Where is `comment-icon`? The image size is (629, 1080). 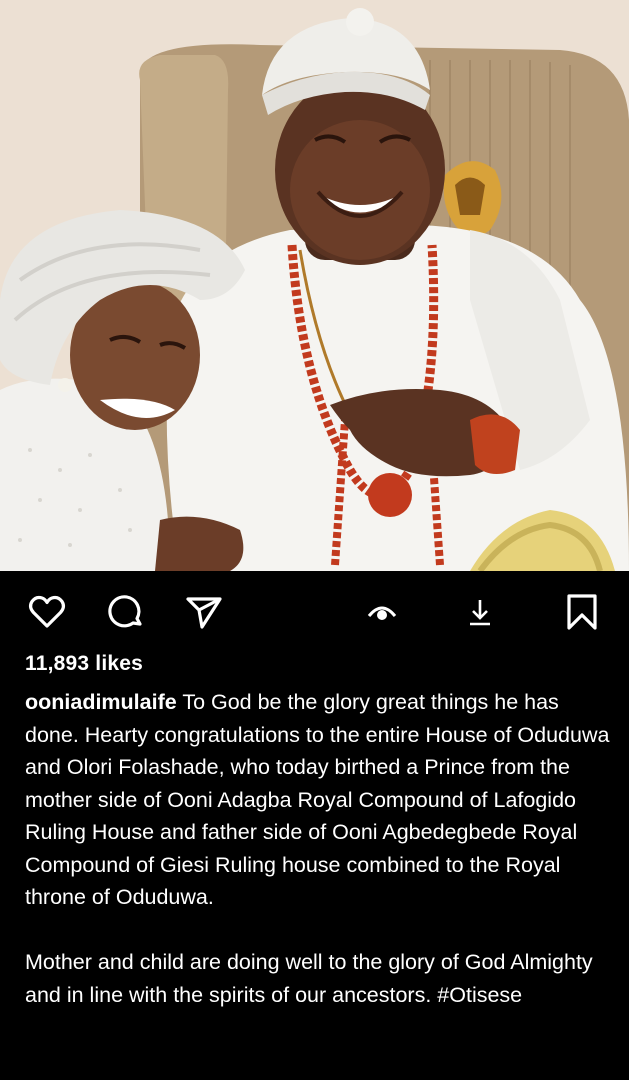 comment-icon is located at coordinates (125, 611).